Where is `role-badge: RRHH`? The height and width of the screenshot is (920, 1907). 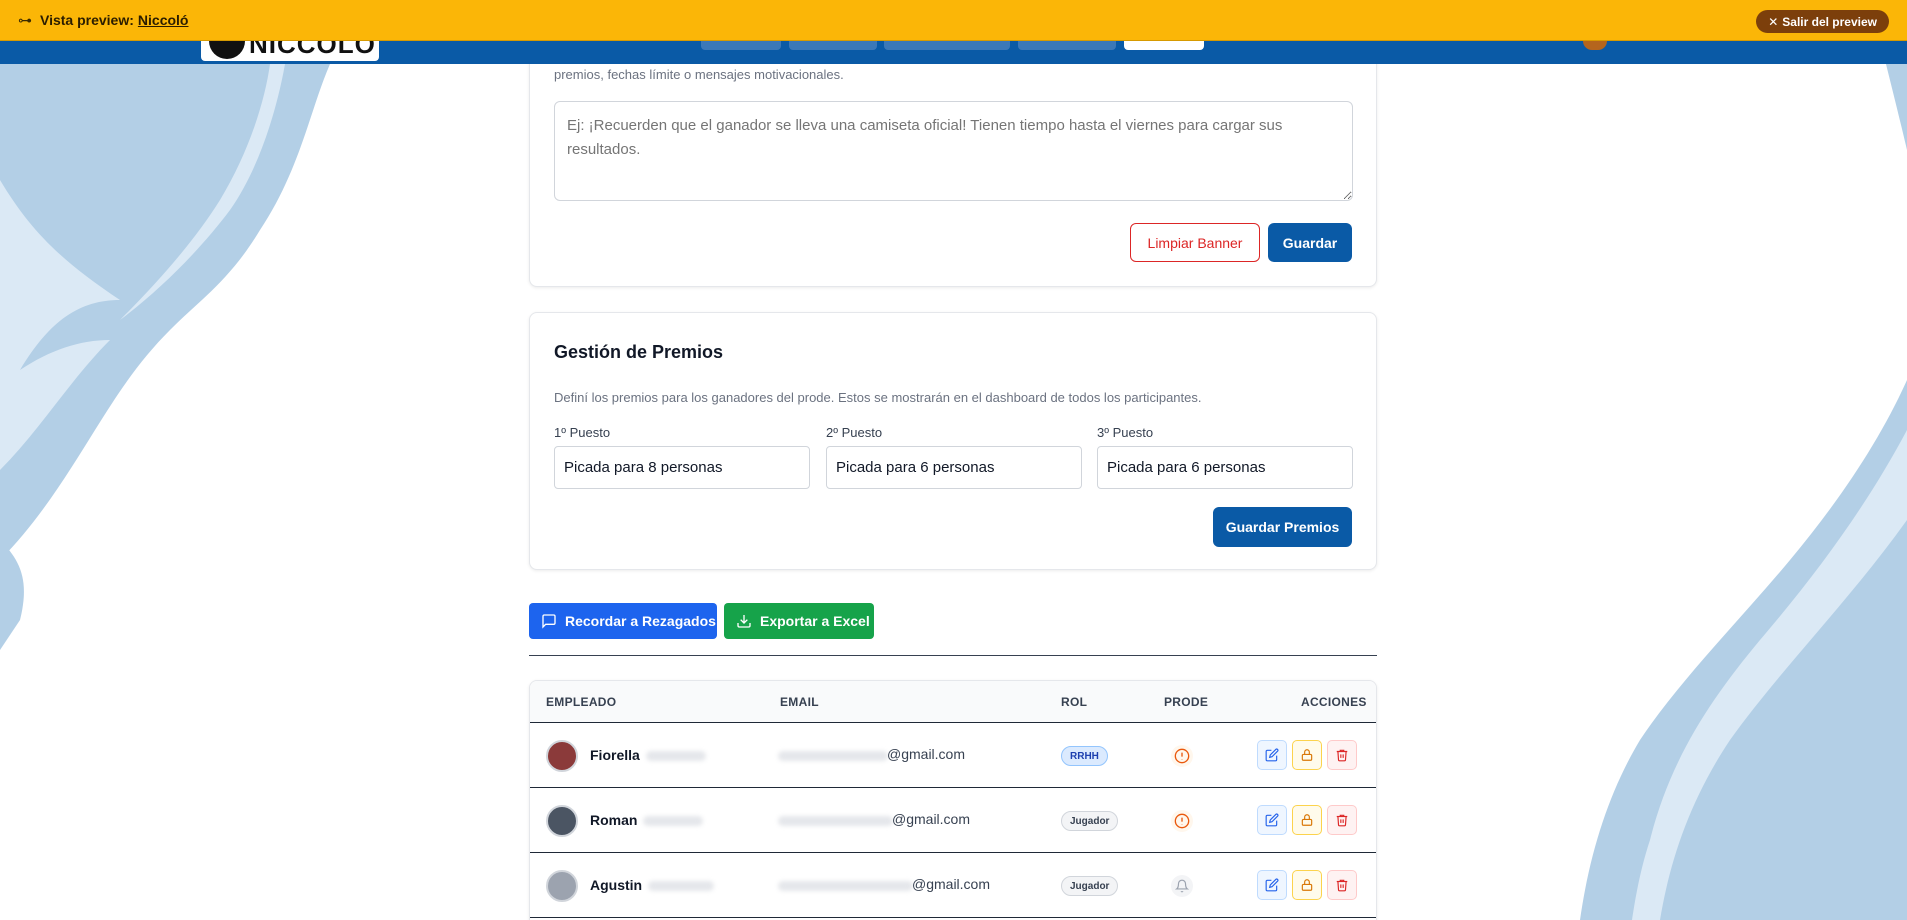
role-badge: RRHH is located at coordinates (1084, 756).